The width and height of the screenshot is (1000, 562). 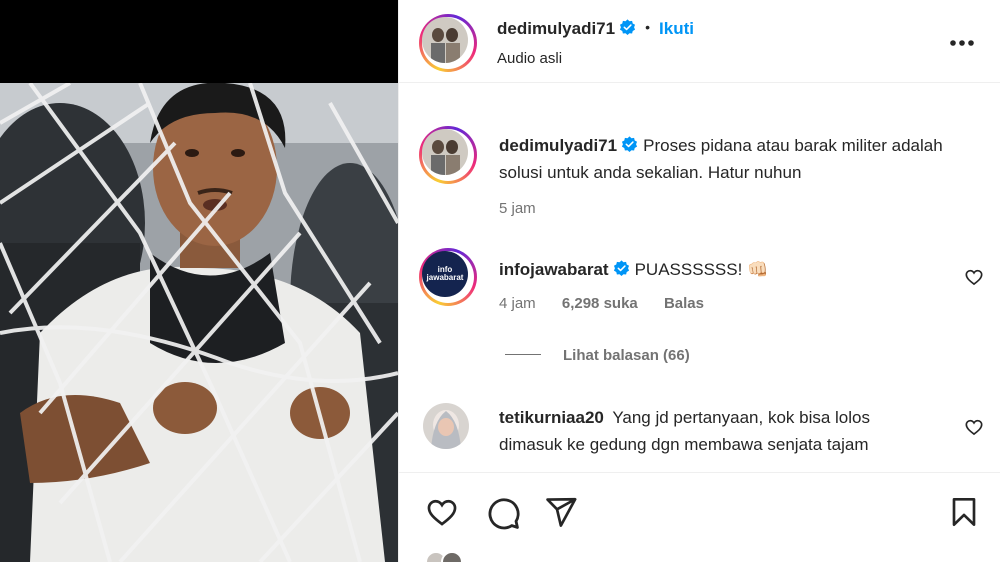 What do you see at coordinates (529, 58) in the screenshot?
I see `audio-label: Audio asli` at bounding box center [529, 58].